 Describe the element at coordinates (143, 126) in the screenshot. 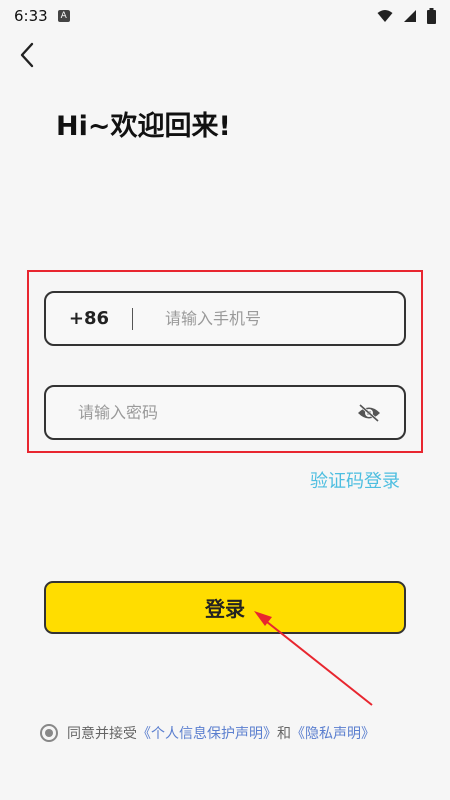

I see `page-title: Hi~欢迎回来!` at that location.